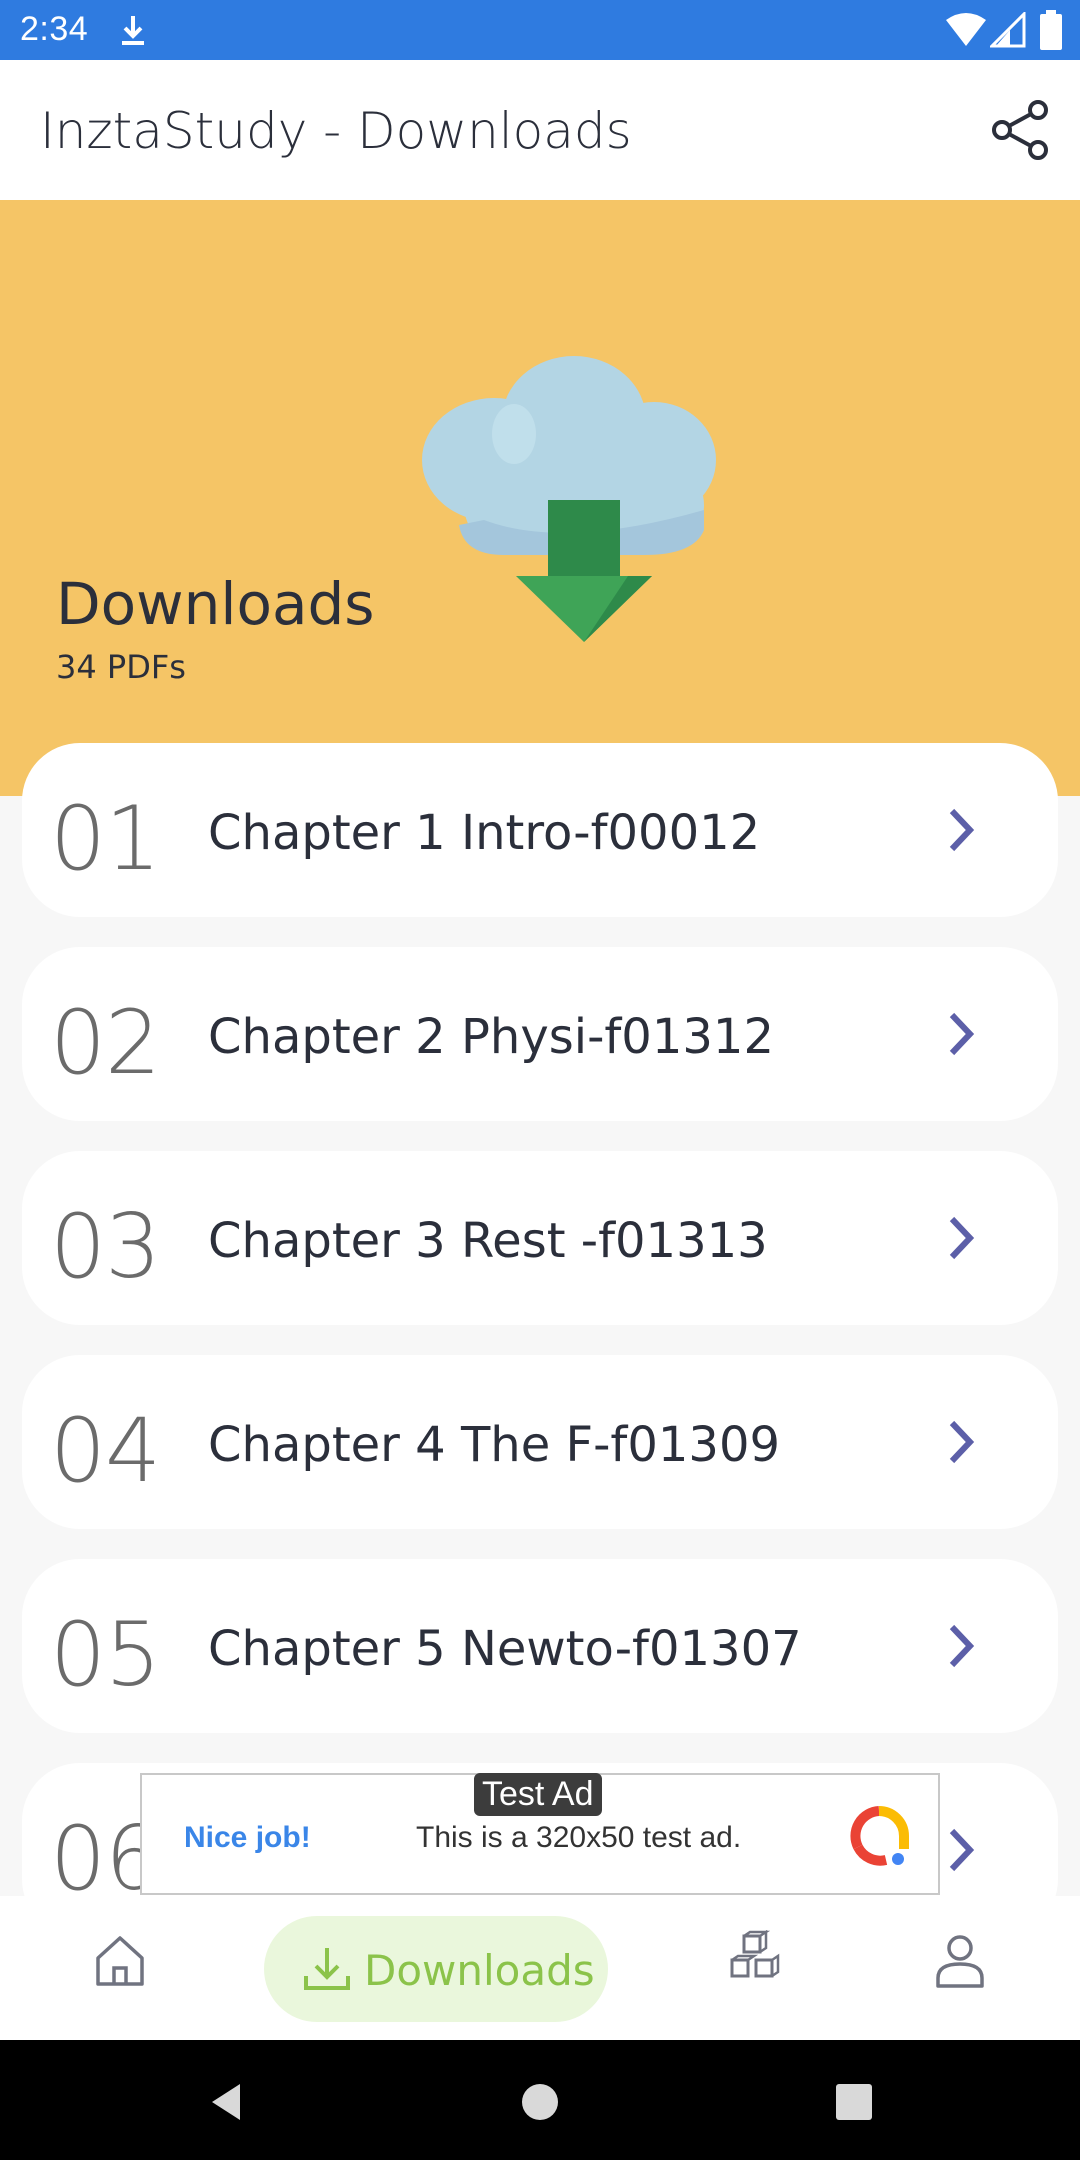  I want to click on home-button-icon, so click(540, 2102).